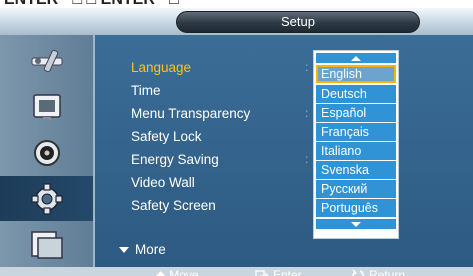 This screenshot has height=276, width=473. Describe the element at coordinates (184, 272) in the screenshot. I see `footer-move-label: Move` at that location.